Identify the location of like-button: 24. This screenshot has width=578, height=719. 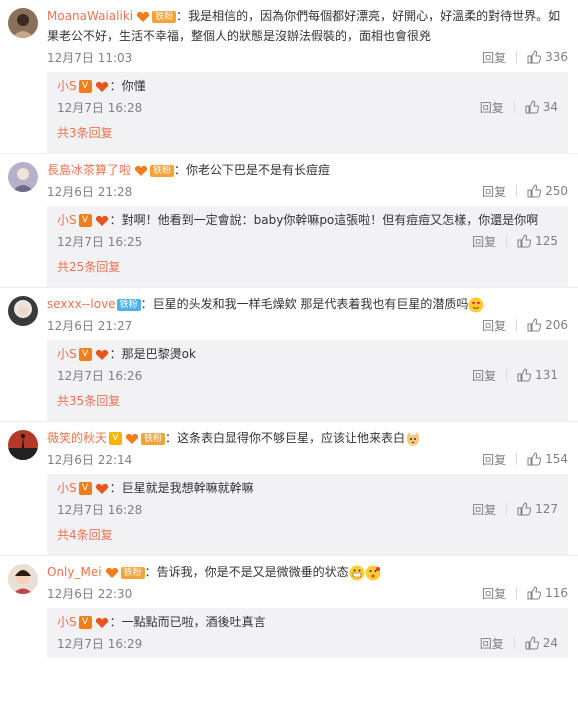
(541, 643).